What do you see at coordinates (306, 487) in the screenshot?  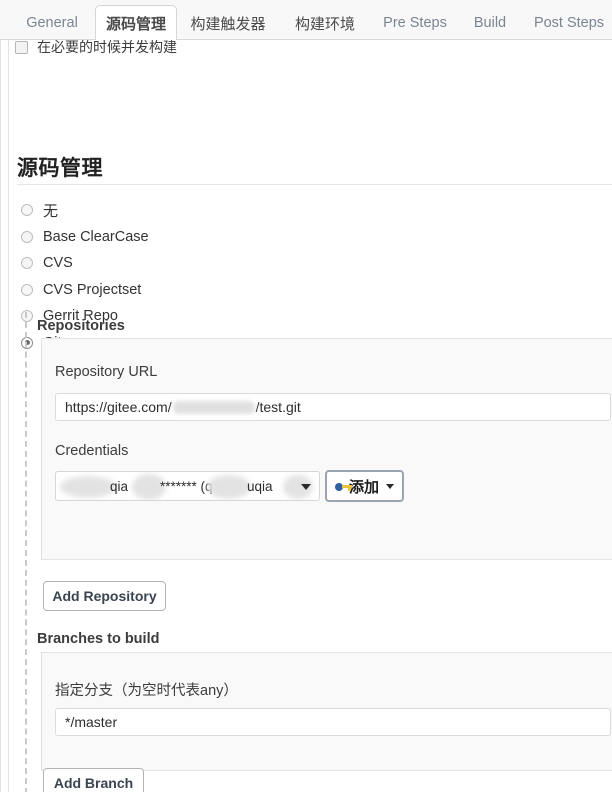 I see `chevron-down-icon` at bounding box center [306, 487].